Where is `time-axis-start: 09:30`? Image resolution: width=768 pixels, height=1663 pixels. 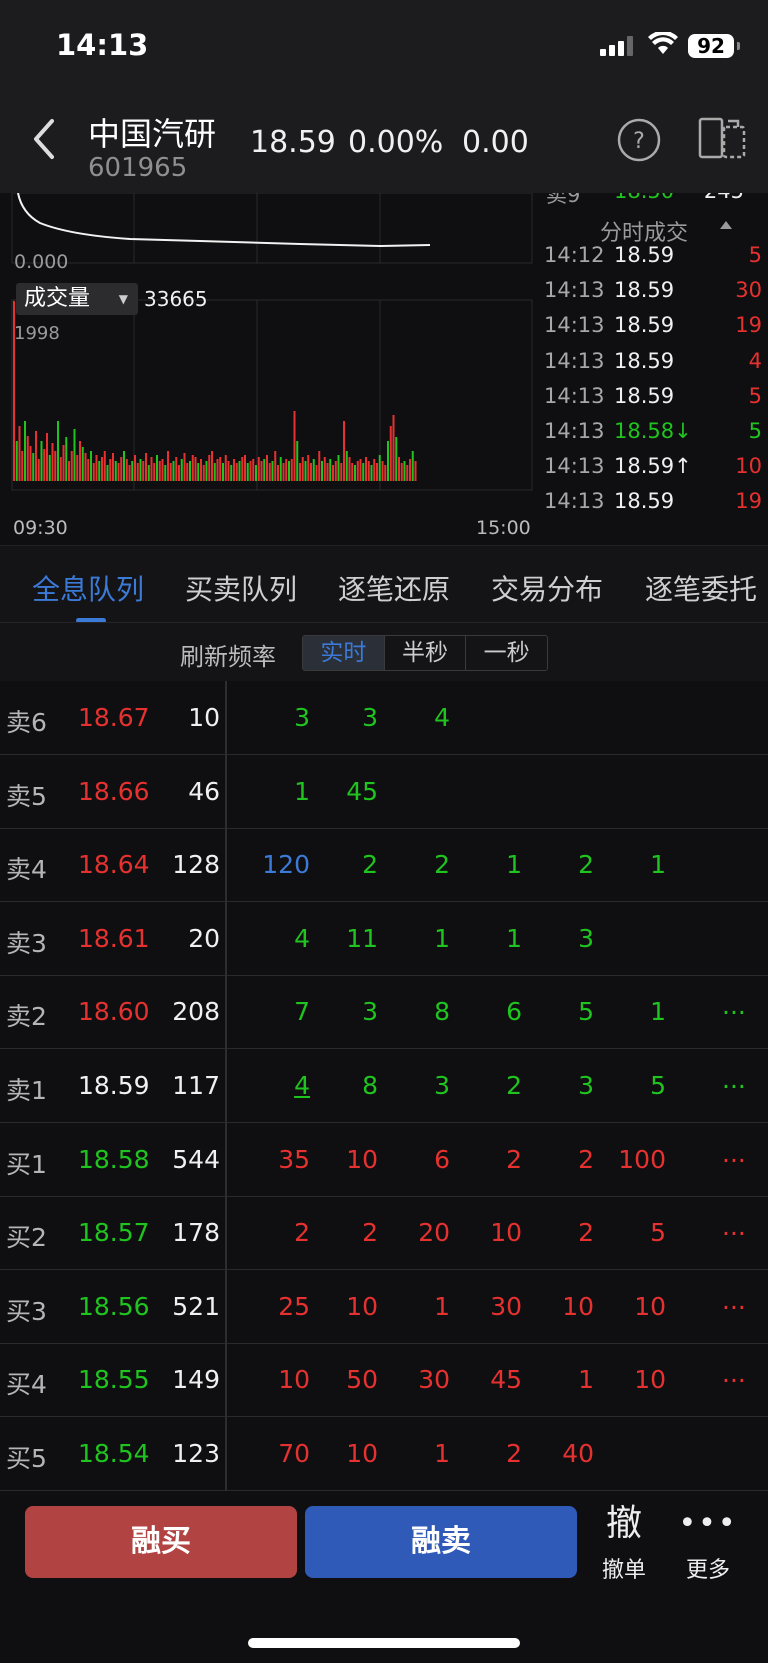 time-axis-start: 09:30 is located at coordinates (40, 528).